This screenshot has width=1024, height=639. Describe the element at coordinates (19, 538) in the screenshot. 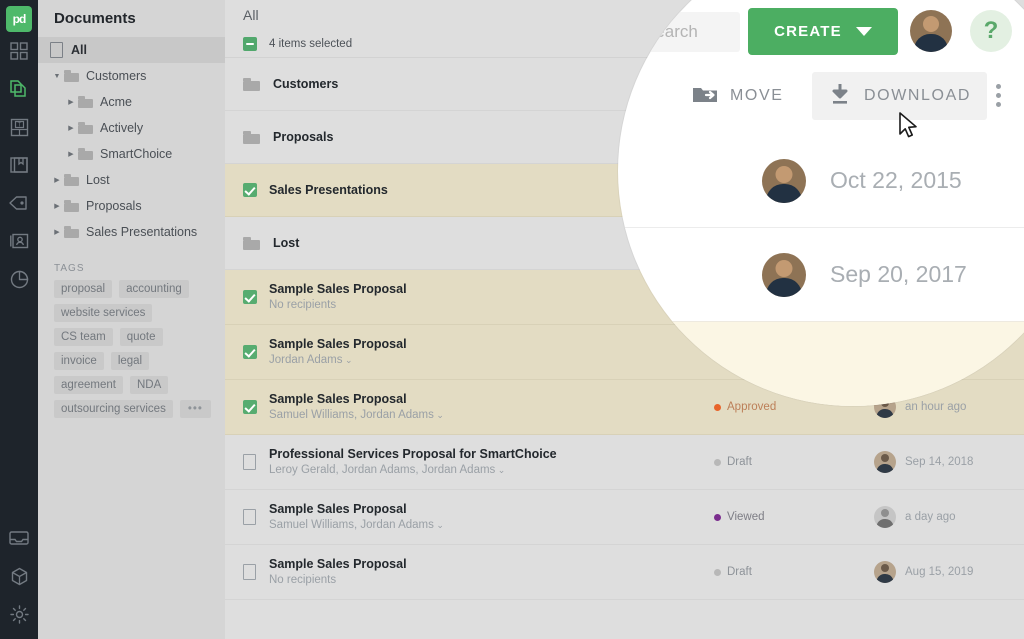

I see `inbox-icon` at that location.